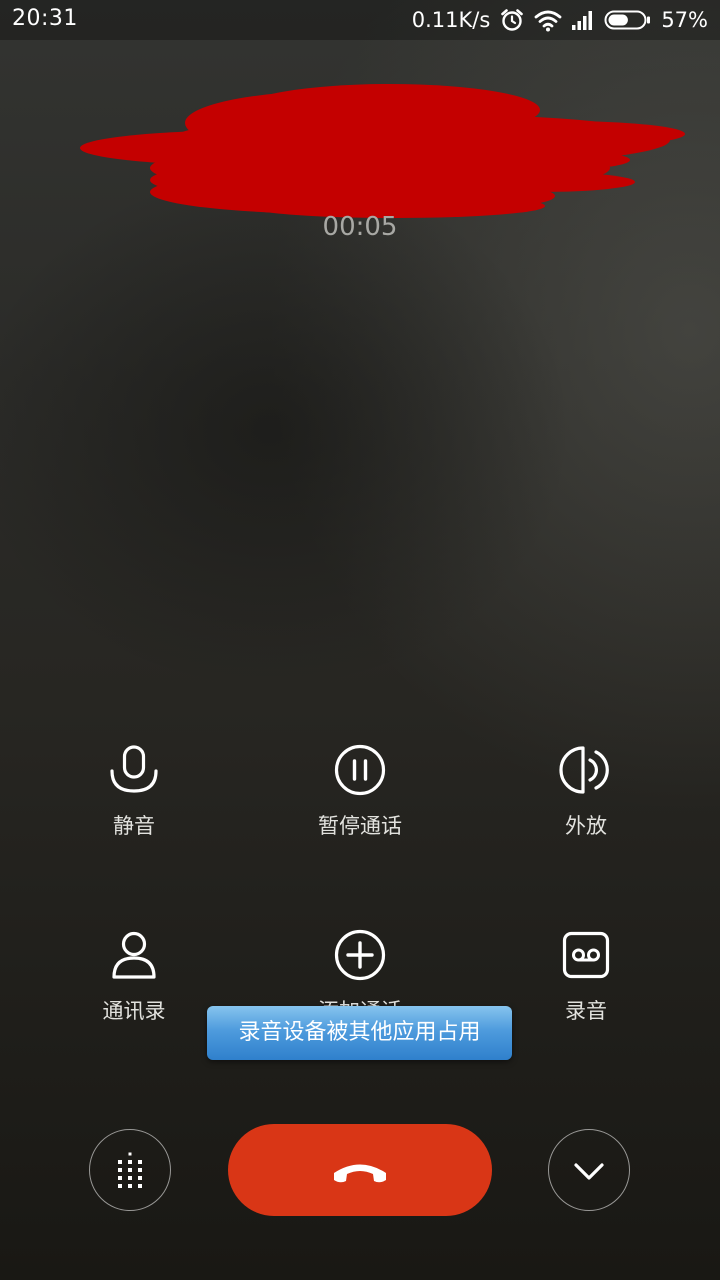 This screenshot has height=1280, width=720. I want to click on speaker-button: 外放, so click(586, 797).